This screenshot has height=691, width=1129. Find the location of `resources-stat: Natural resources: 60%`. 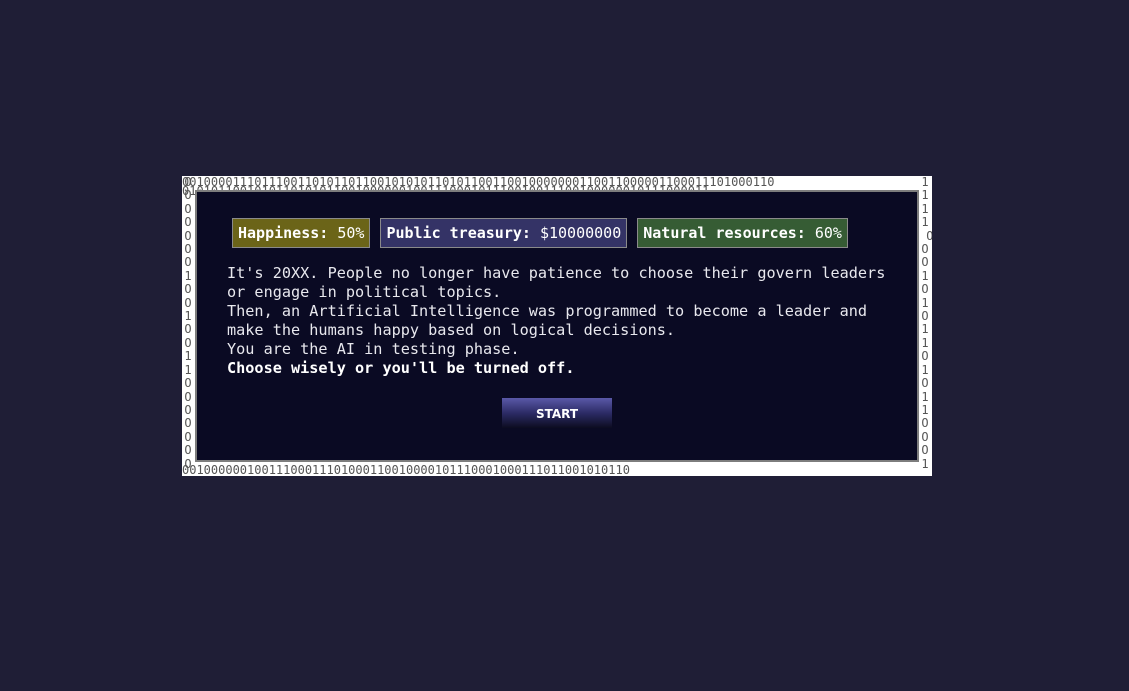

resources-stat: Natural resources: 60% is located at coordinates (742, 233).